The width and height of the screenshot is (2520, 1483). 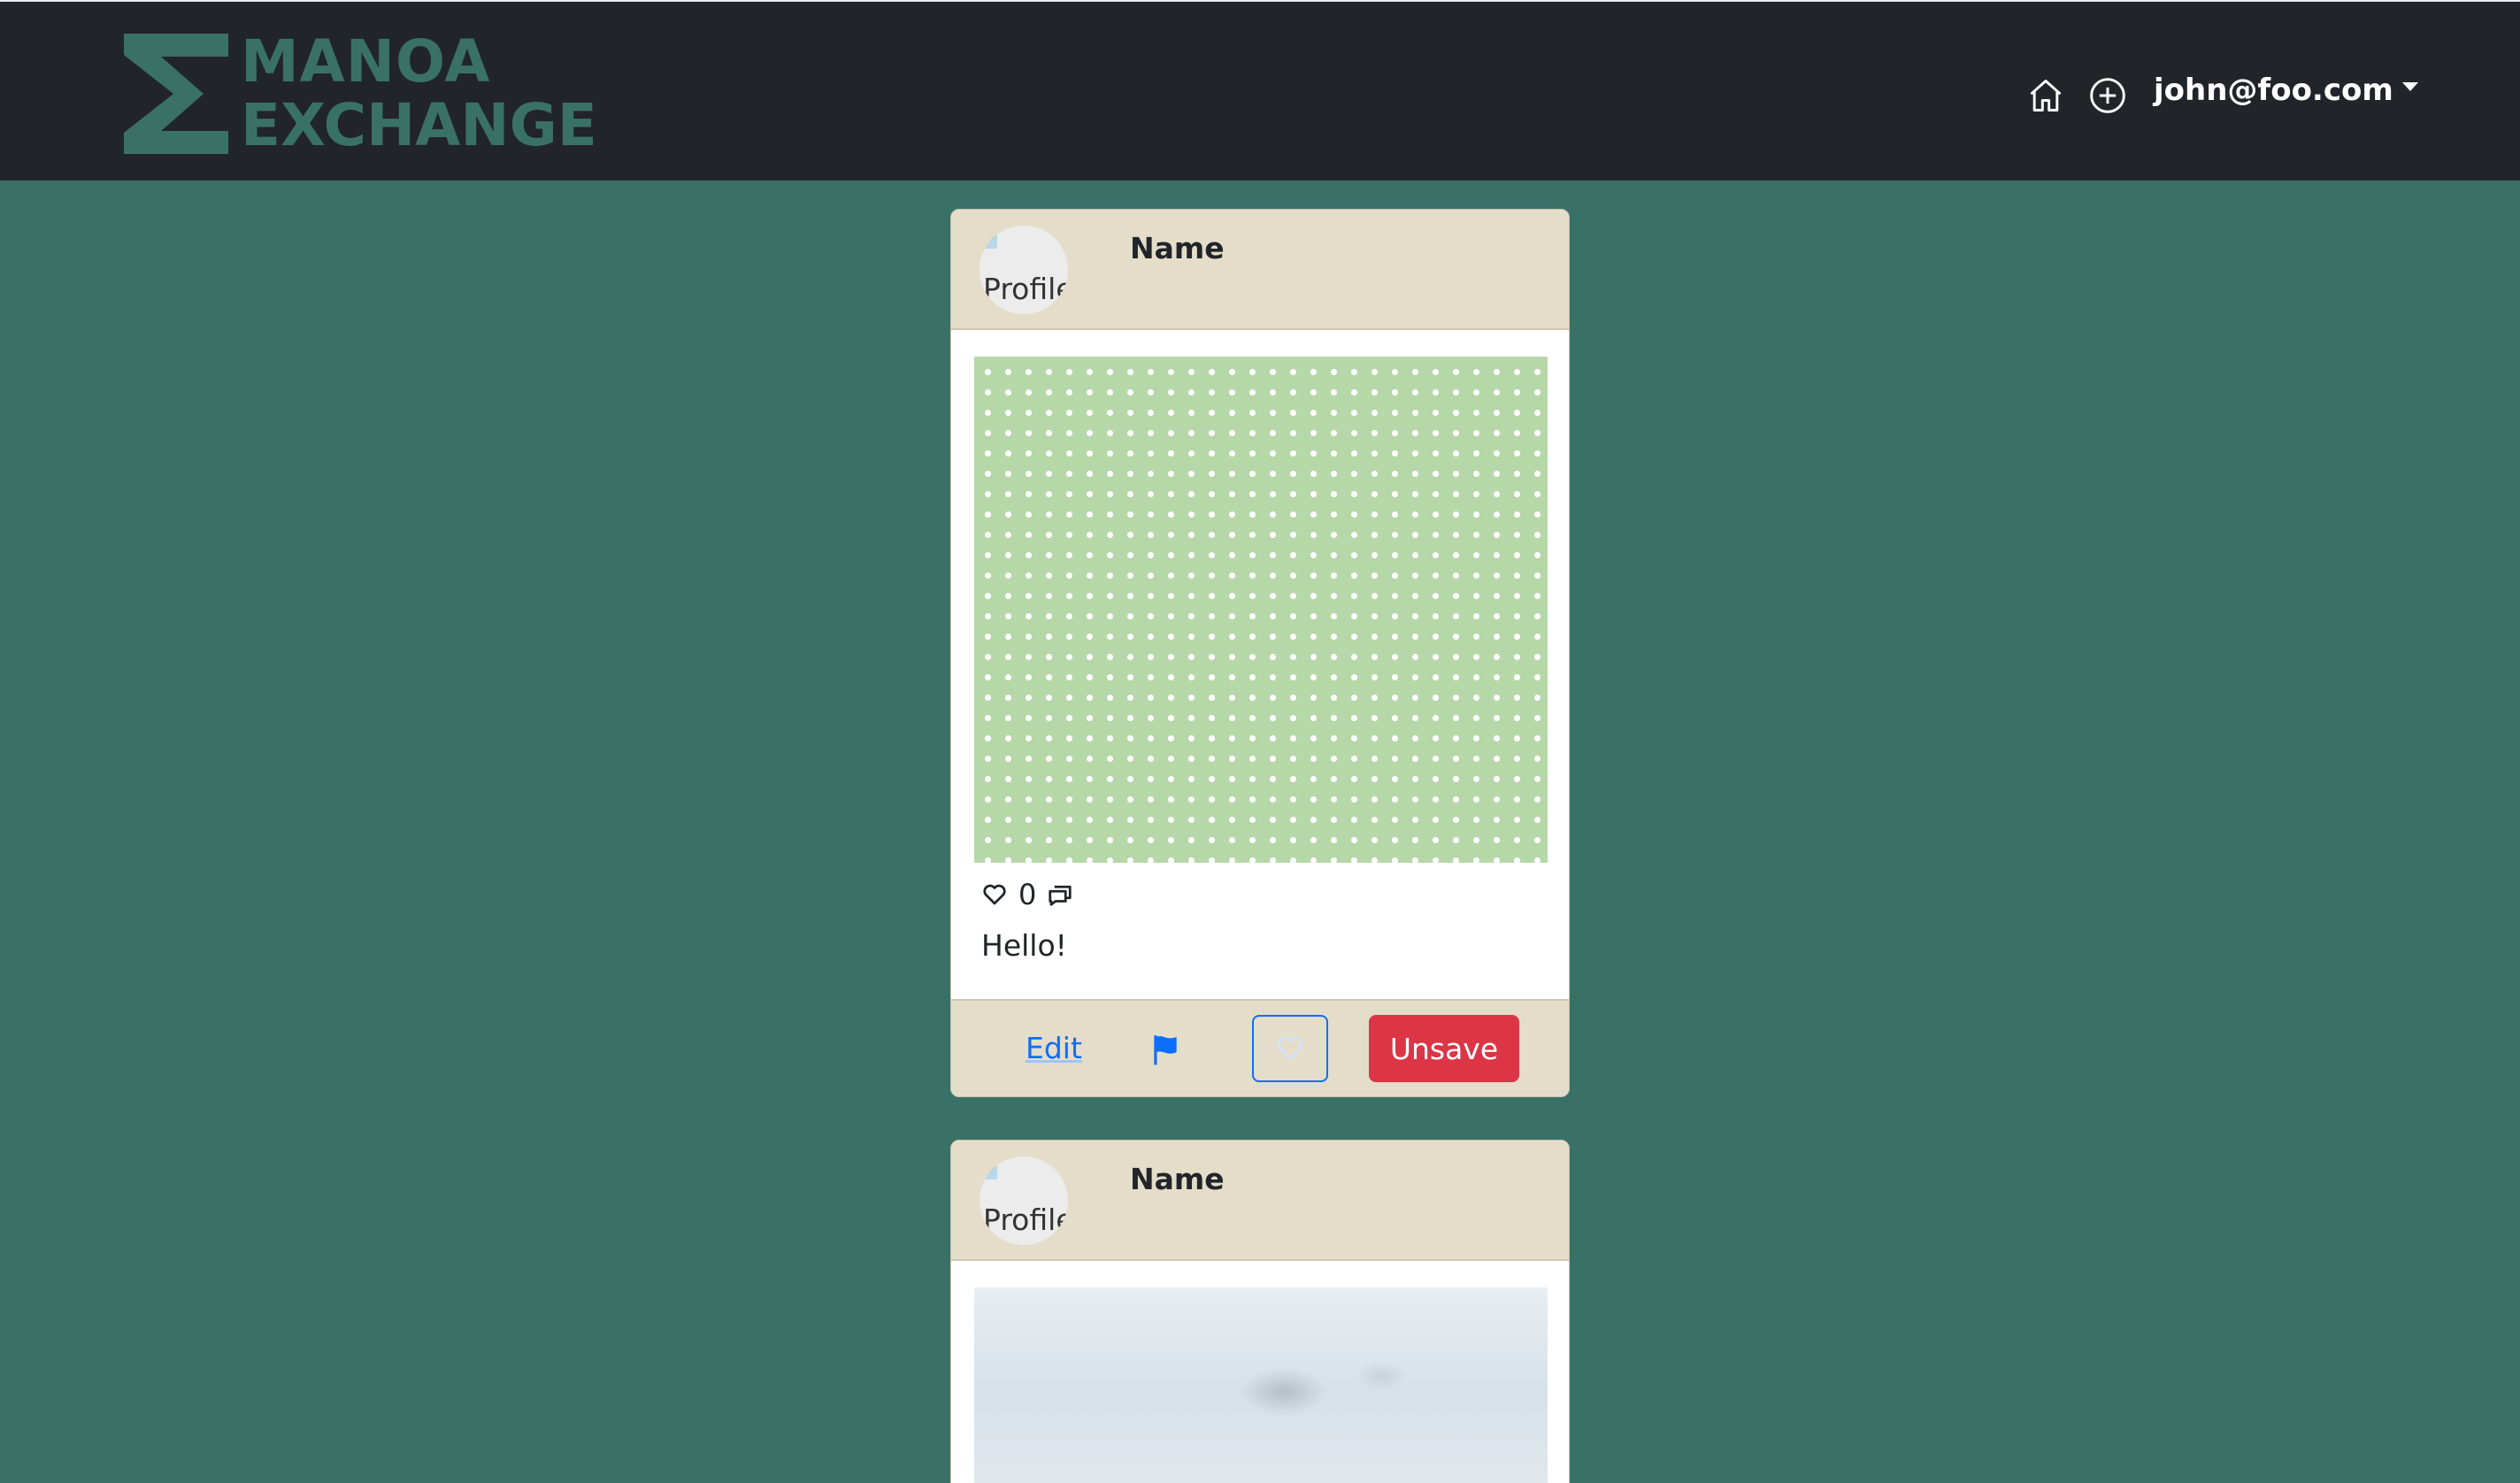 I want to click on post-card: Profile Name, so click(x=1260, y=1311).